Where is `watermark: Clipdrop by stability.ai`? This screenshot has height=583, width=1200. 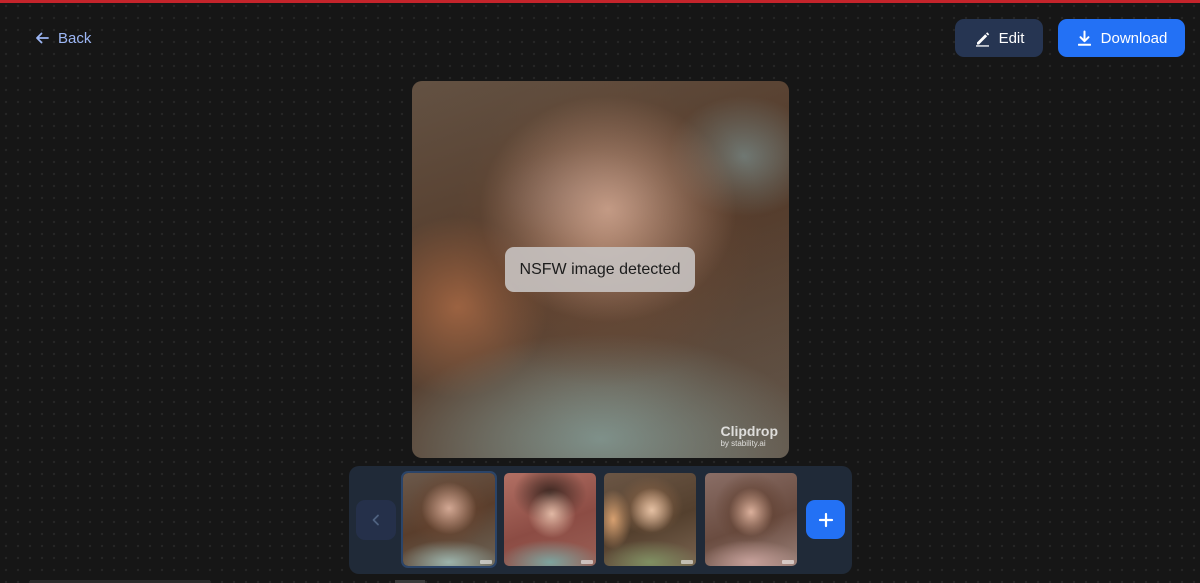 watermark: Clipdrop by stability.ai is located at coordinates (749, 436).